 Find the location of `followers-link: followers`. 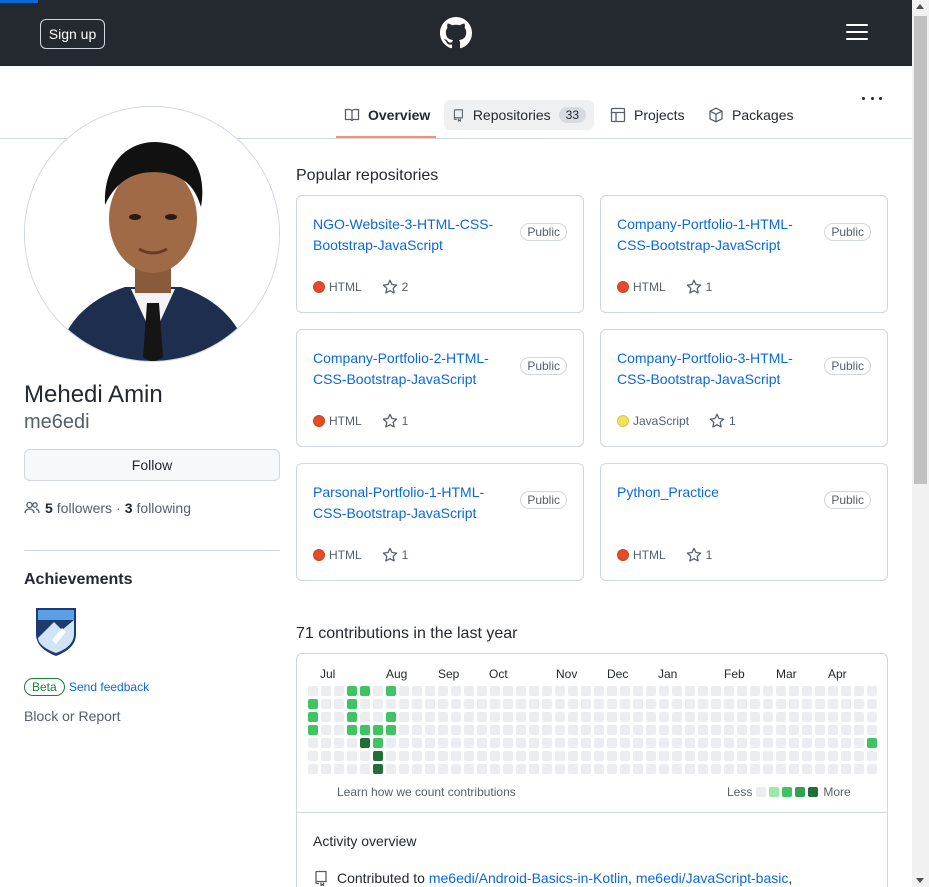

followers-link: followers is located at coordinates (84, 508).